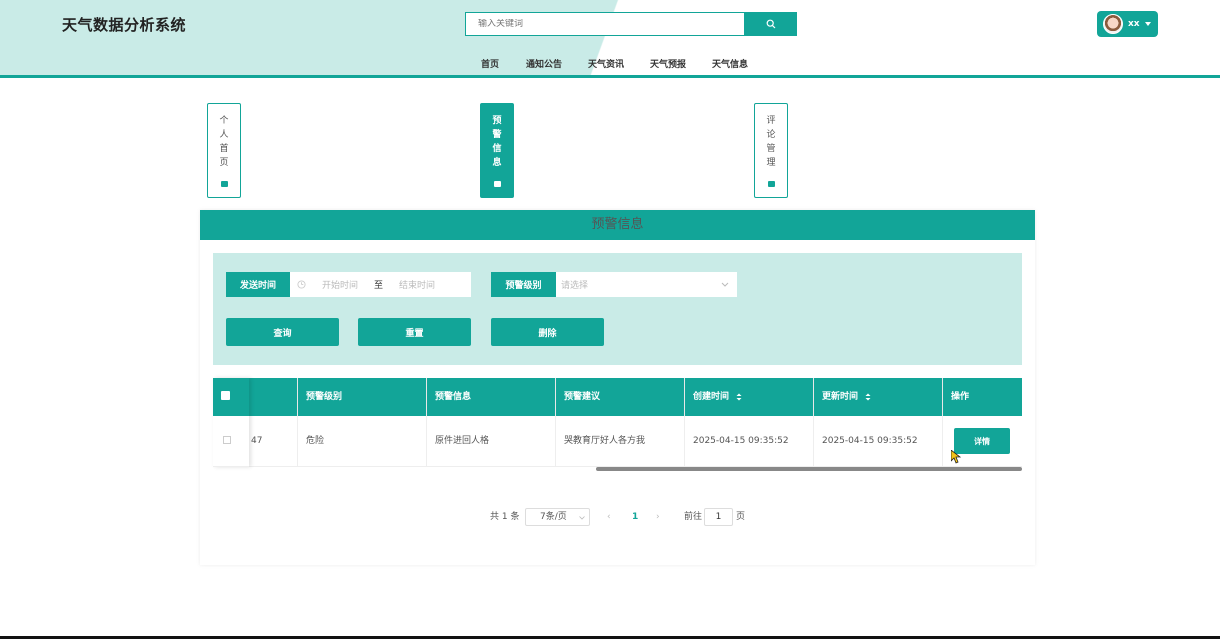 This screenshot has width=1220, height=639. What do you see at coordinates (741, 517) in the screenshot?
I see `page-unit: 页` at bounding box center [741, 517].